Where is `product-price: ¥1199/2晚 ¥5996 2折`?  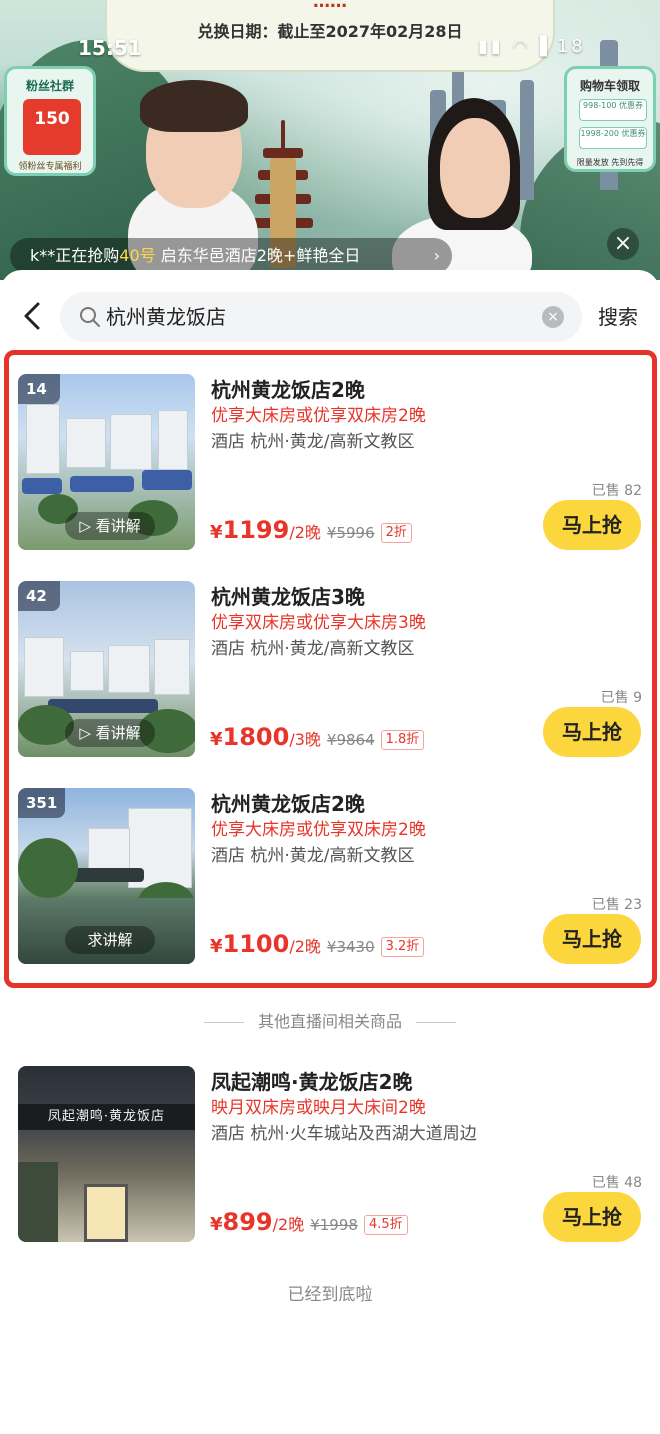 product-price: ¥1199/2晚 ¥5996 2折 is located at coordinates (311, 530).